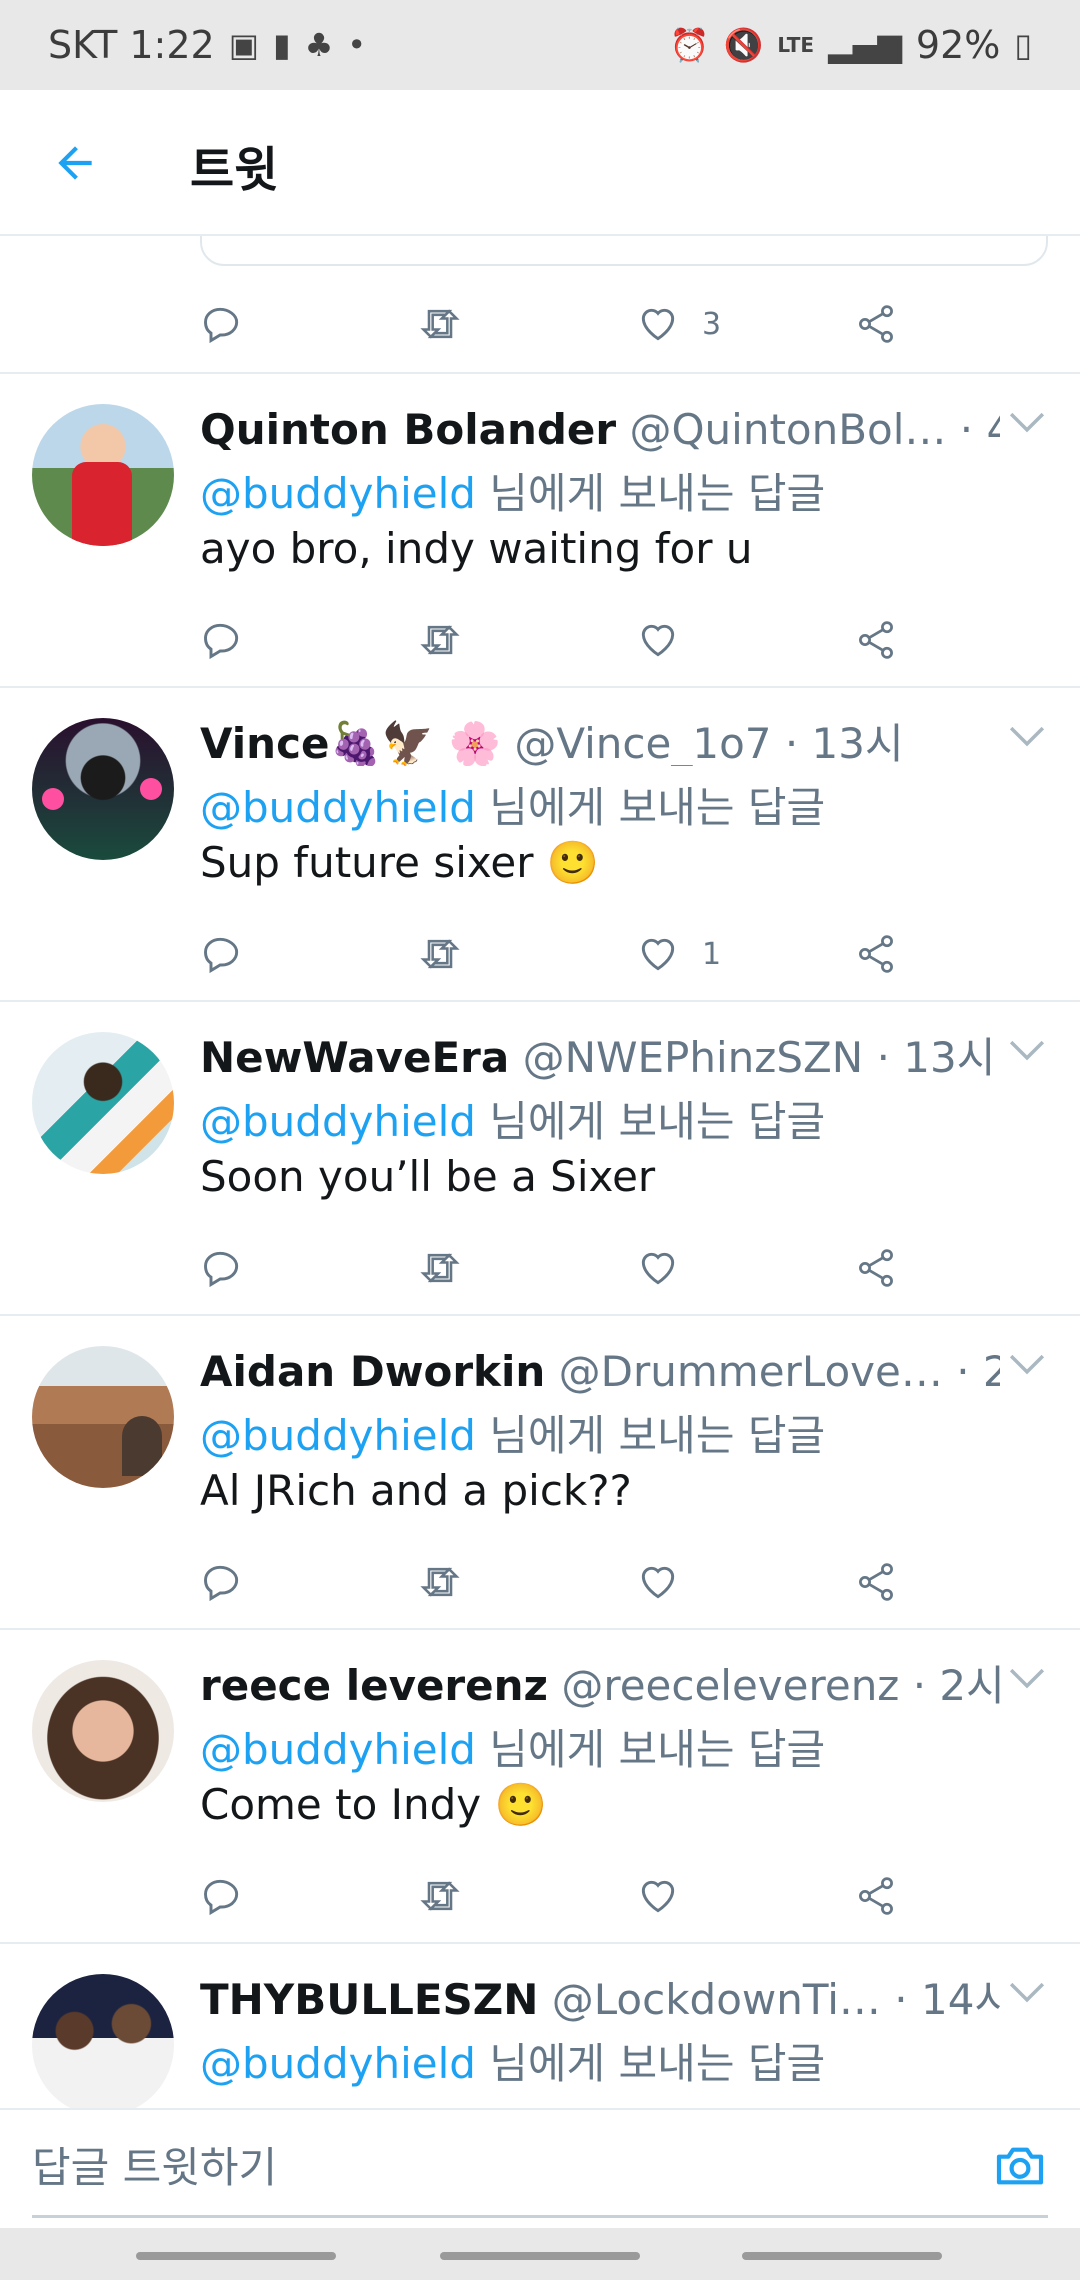  I want to click on tweet-actions: 1, so click(560, 954).